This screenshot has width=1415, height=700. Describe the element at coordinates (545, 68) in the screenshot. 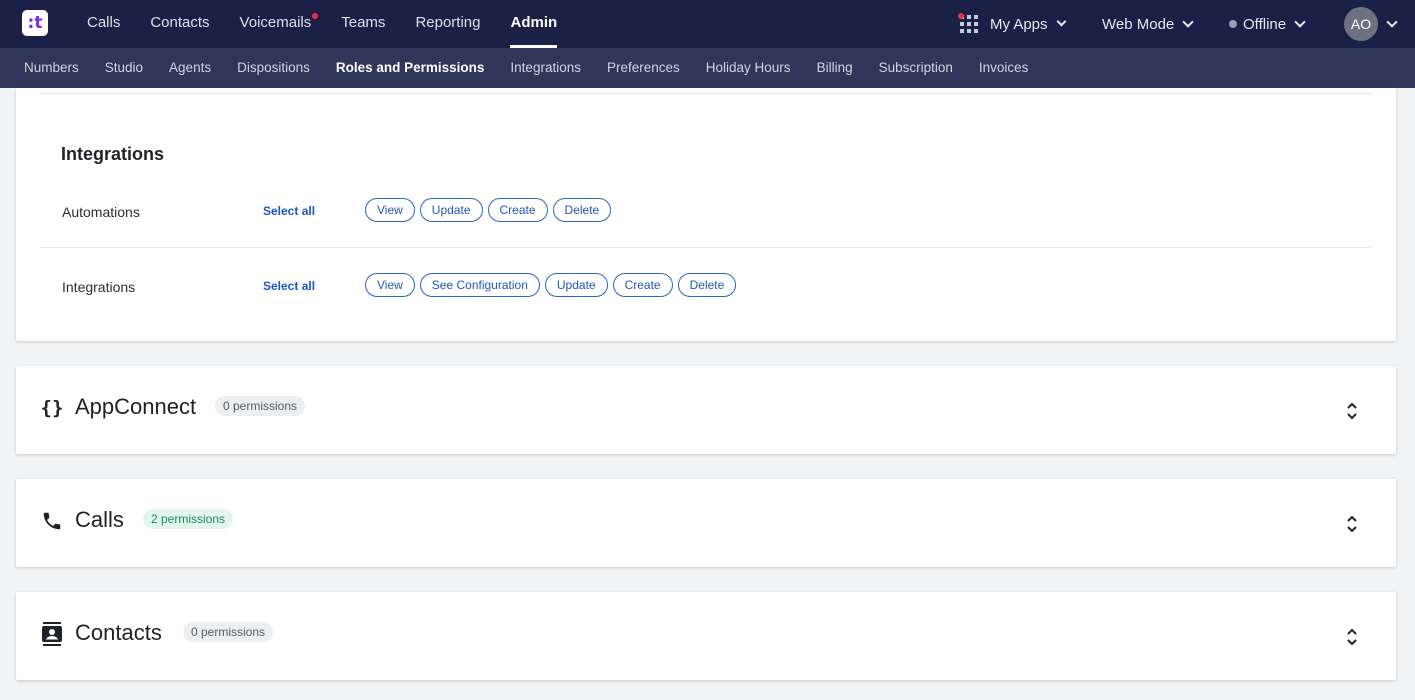

I see `subnav-integrations: Integrations` at that location.